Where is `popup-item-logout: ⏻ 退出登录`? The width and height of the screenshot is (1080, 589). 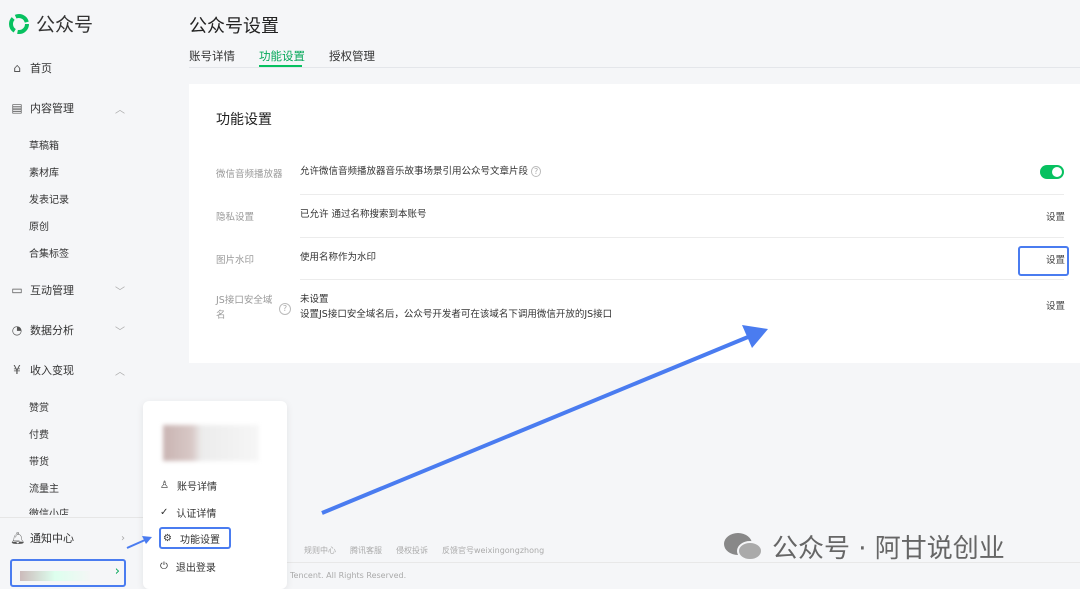 popup-item-logout: ⏻ 退出登录 is located at coordinates (188, 566).